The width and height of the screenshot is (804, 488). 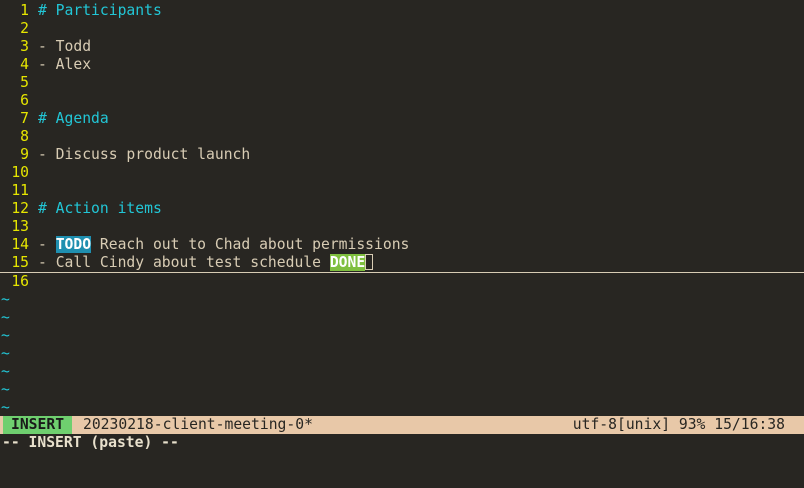 I want to click on line-number: 2, so click(x=24, y=28).